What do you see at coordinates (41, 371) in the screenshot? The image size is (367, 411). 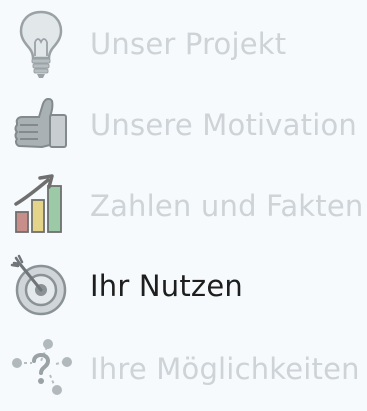 I see `question-network-icon` at bounding box center [41, 371].